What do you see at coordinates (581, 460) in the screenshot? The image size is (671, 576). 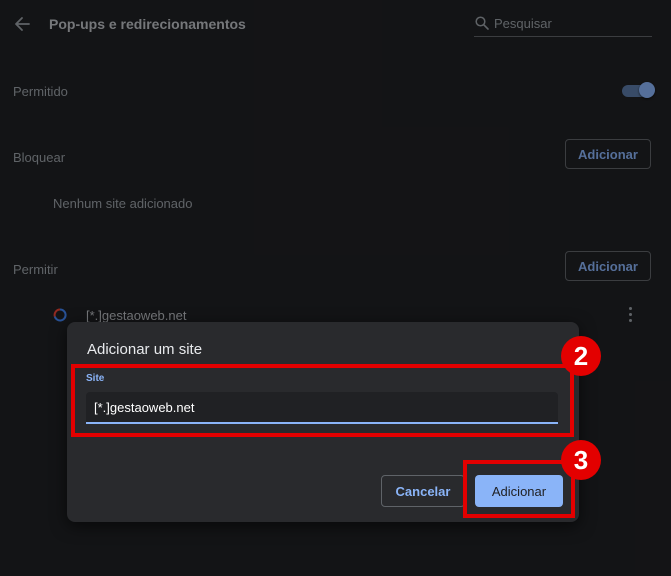 I see `step-badge-3: 3` at bounding box center [581, 460].